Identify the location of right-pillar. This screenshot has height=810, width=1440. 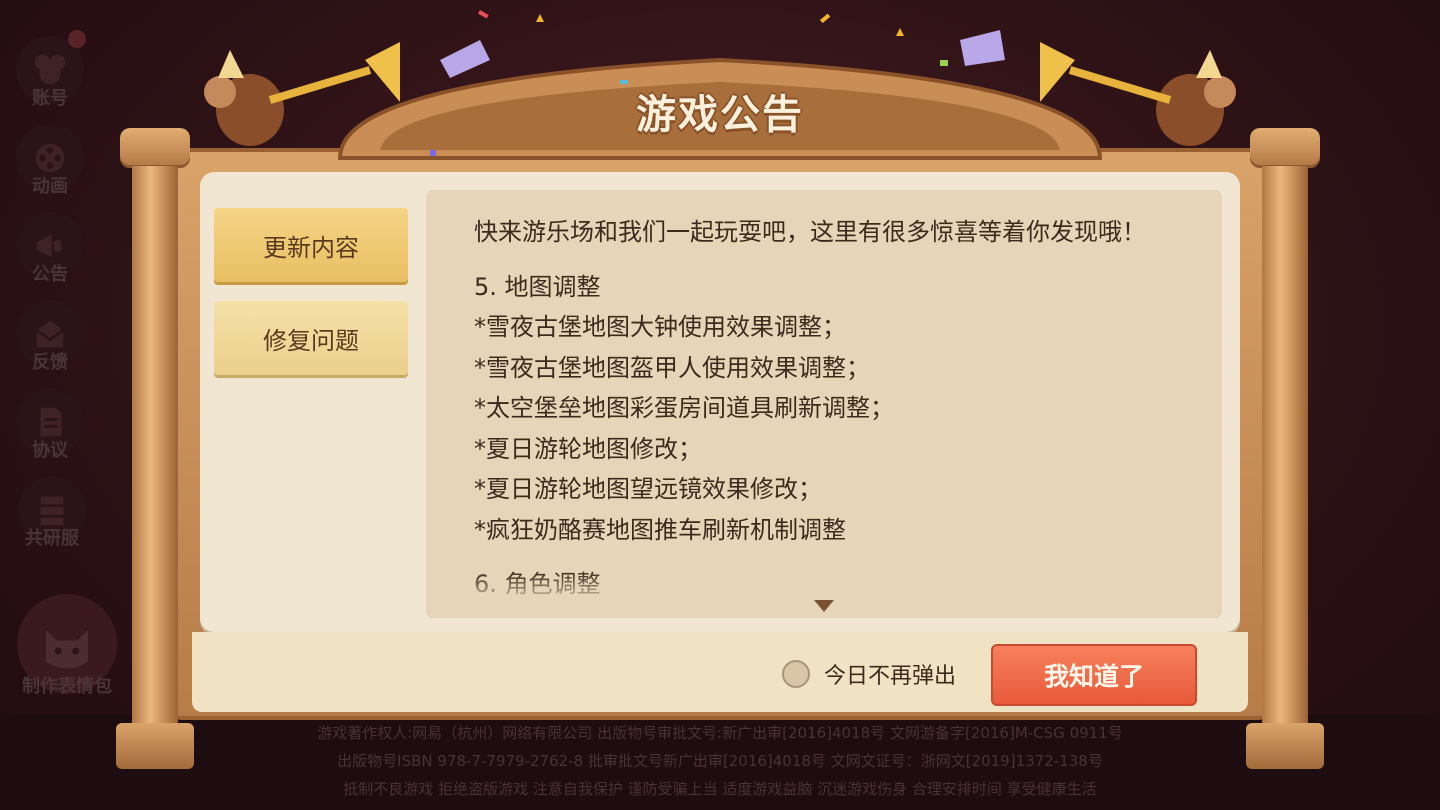
(1285, 448).